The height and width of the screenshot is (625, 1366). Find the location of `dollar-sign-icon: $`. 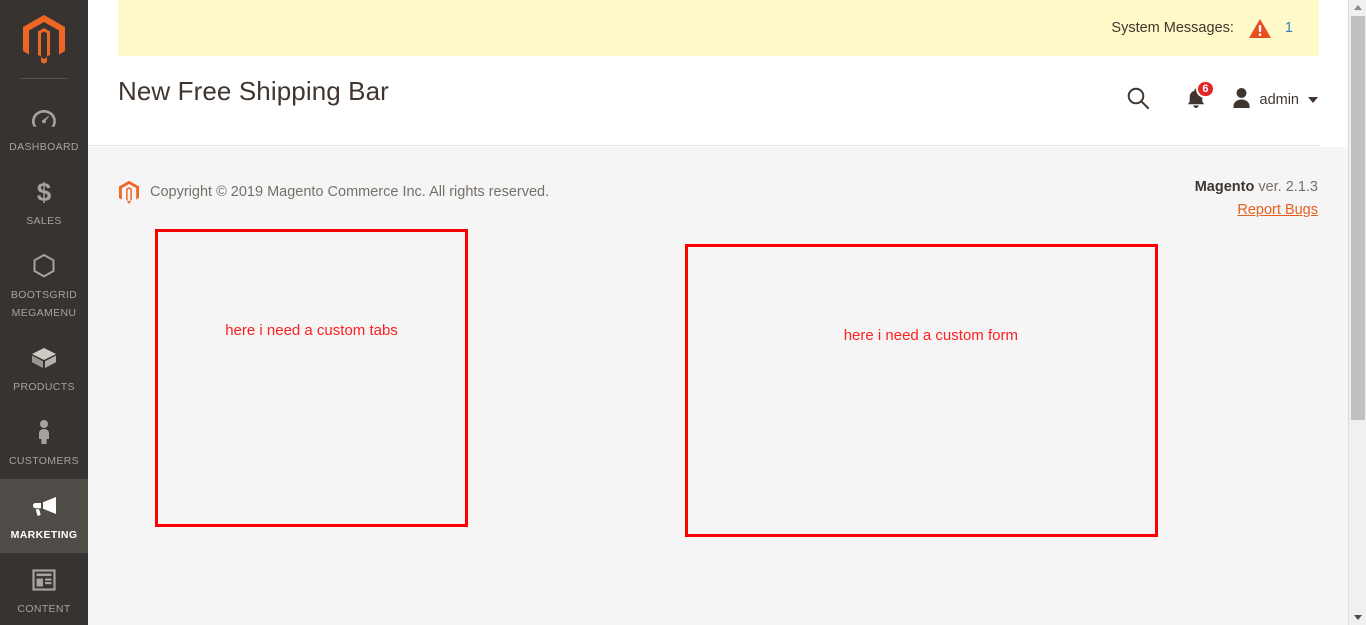

dollar-sign-icon: $ is located at coordinates (44, 192).